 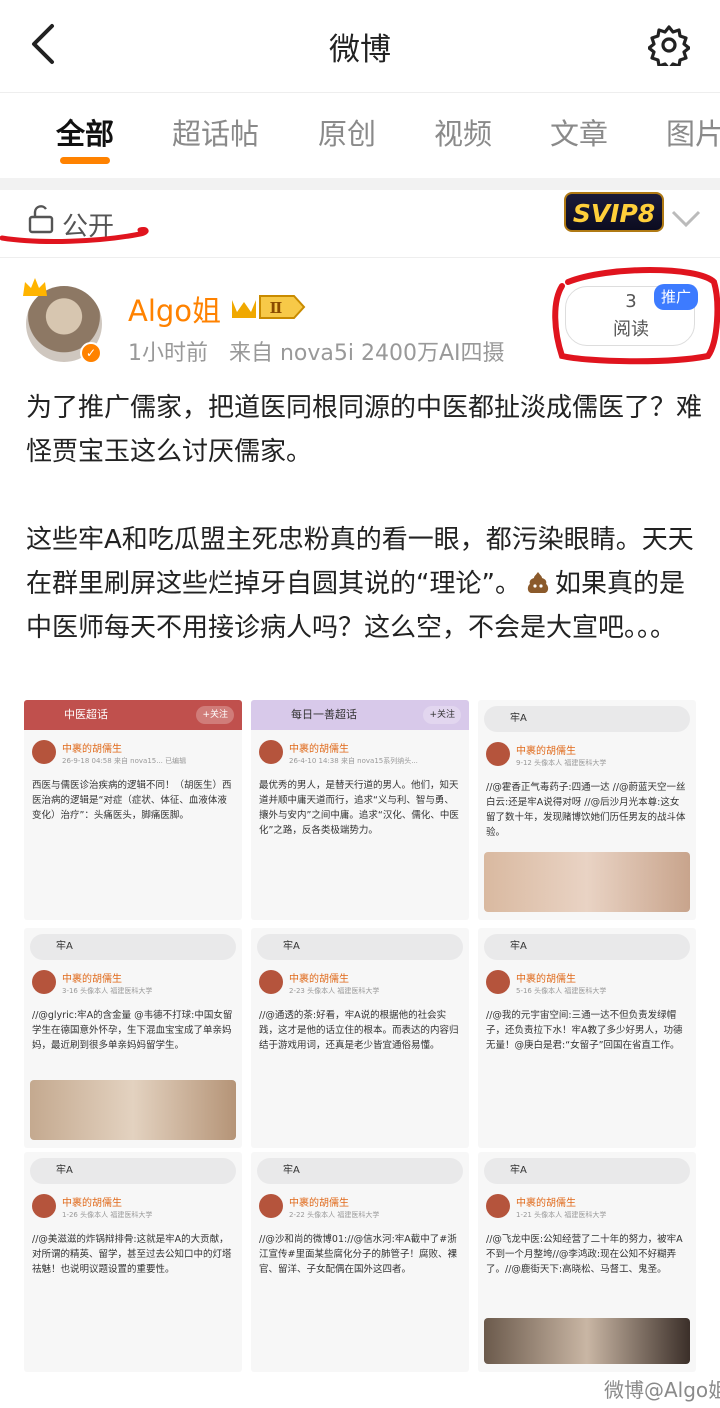 I want to click on grid-image-3-user: 中裹的胡儒生 9-12 头像本人 福建医科大学, so click(x=587, y=758).